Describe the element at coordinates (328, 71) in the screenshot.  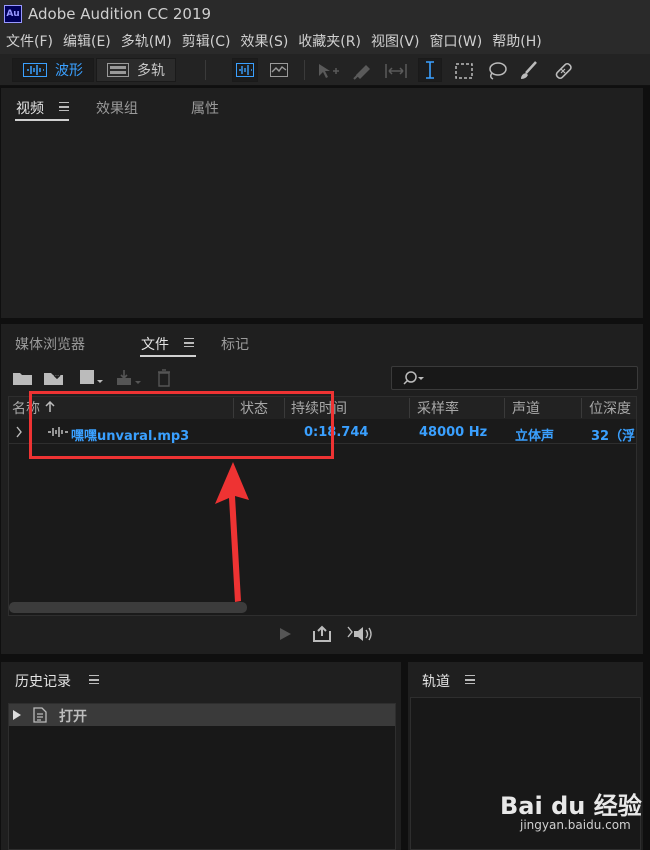
I see `move-tool-icon` at that location.